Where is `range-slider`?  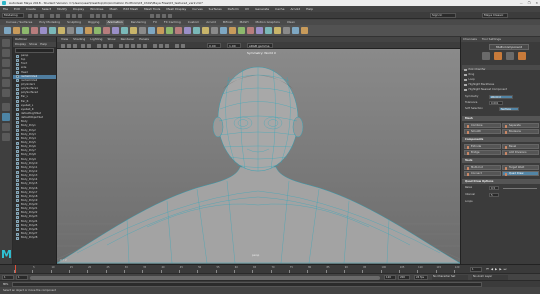
range-slider is located at coordinates (205, 277).